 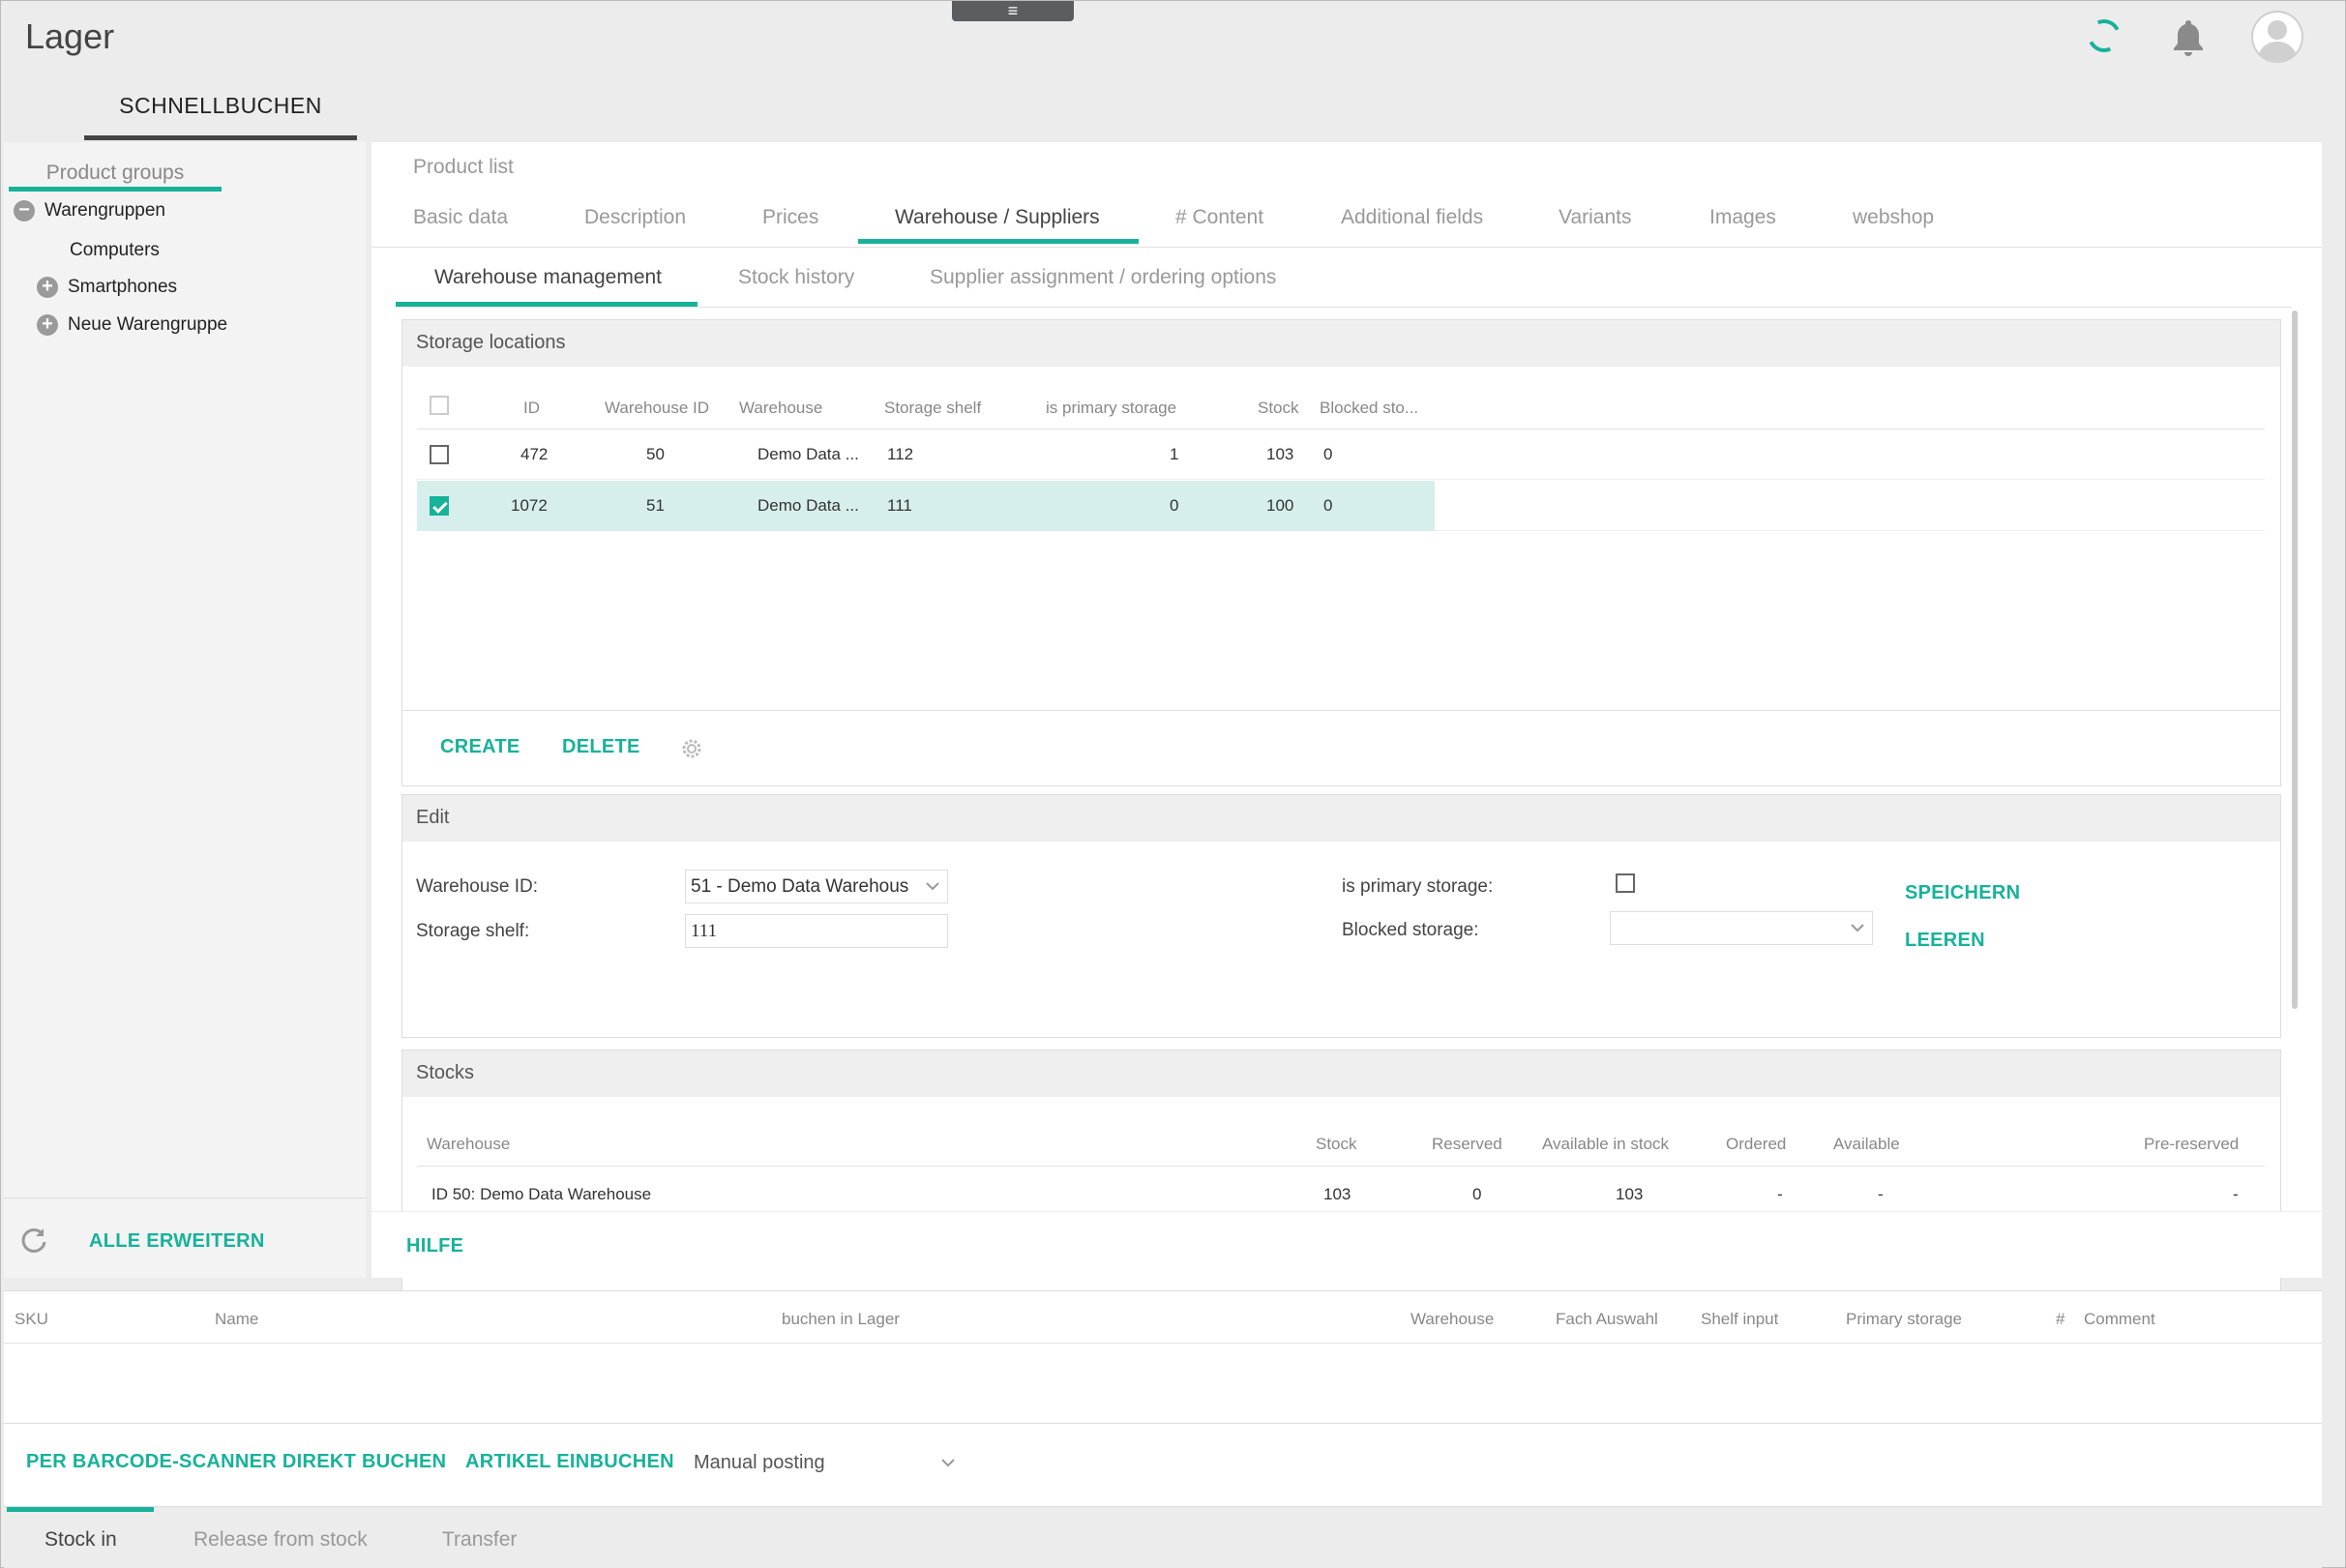 What do you see at coordinates (691, 748) in the screenshot?
I see `settings-gear-icon` at bounding box center [691, 748].